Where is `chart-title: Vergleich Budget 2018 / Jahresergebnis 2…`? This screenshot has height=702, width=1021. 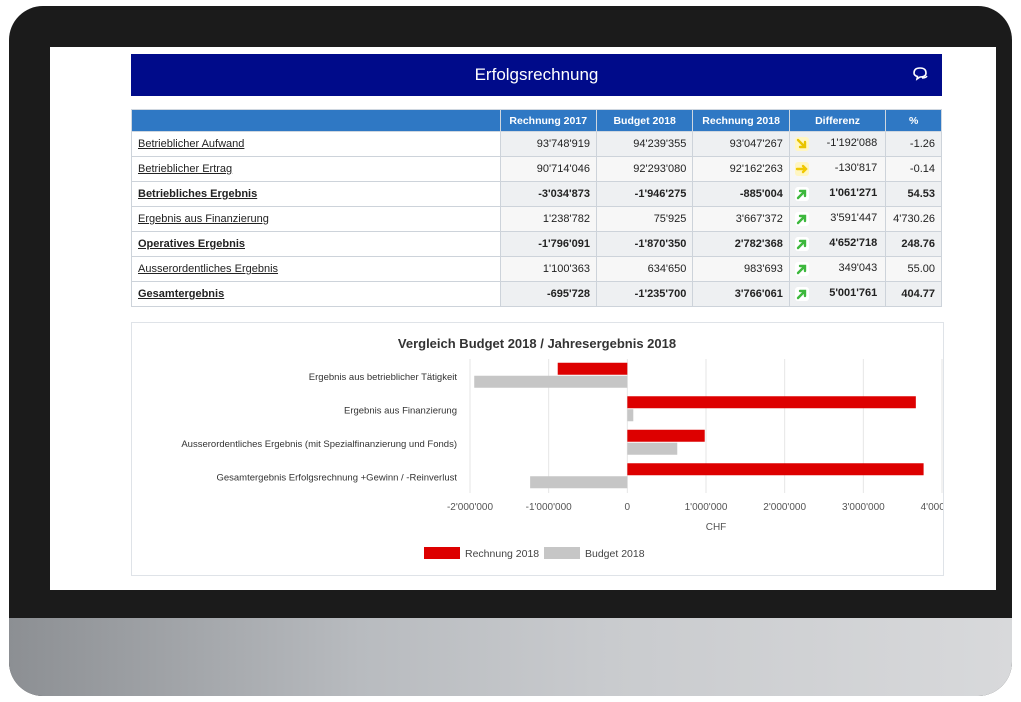 chart-title: Vergleich Budget 2018 / Jahresergebnis 2… is located at coordinates (537, 343).